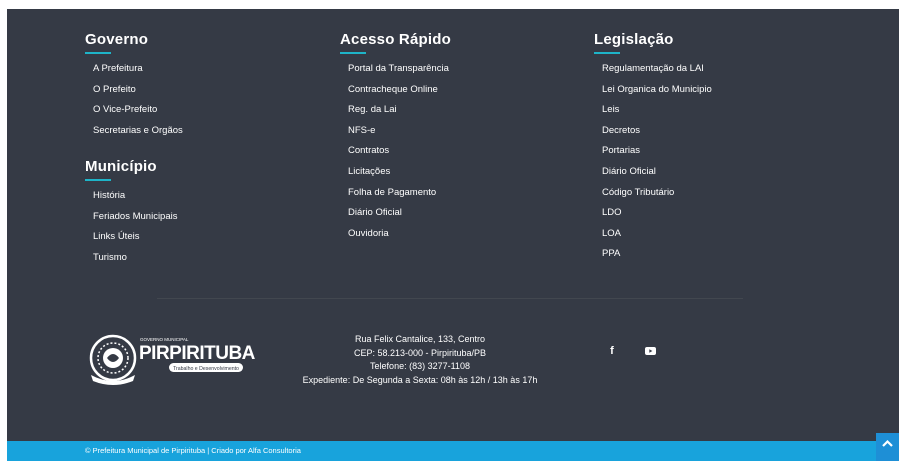  What do you see at coordinates (117, 39) in the screenshot?
I see `governo-heading: Governo` at bounding box center [117, 39].